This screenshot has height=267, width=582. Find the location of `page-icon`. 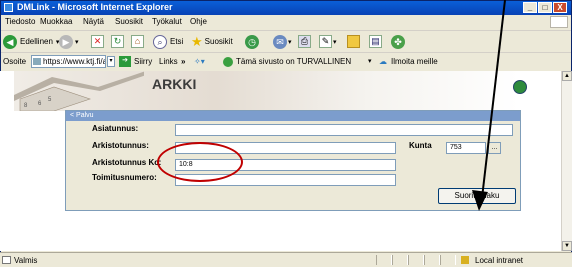

page-icon is located at coordinates (37, 61).